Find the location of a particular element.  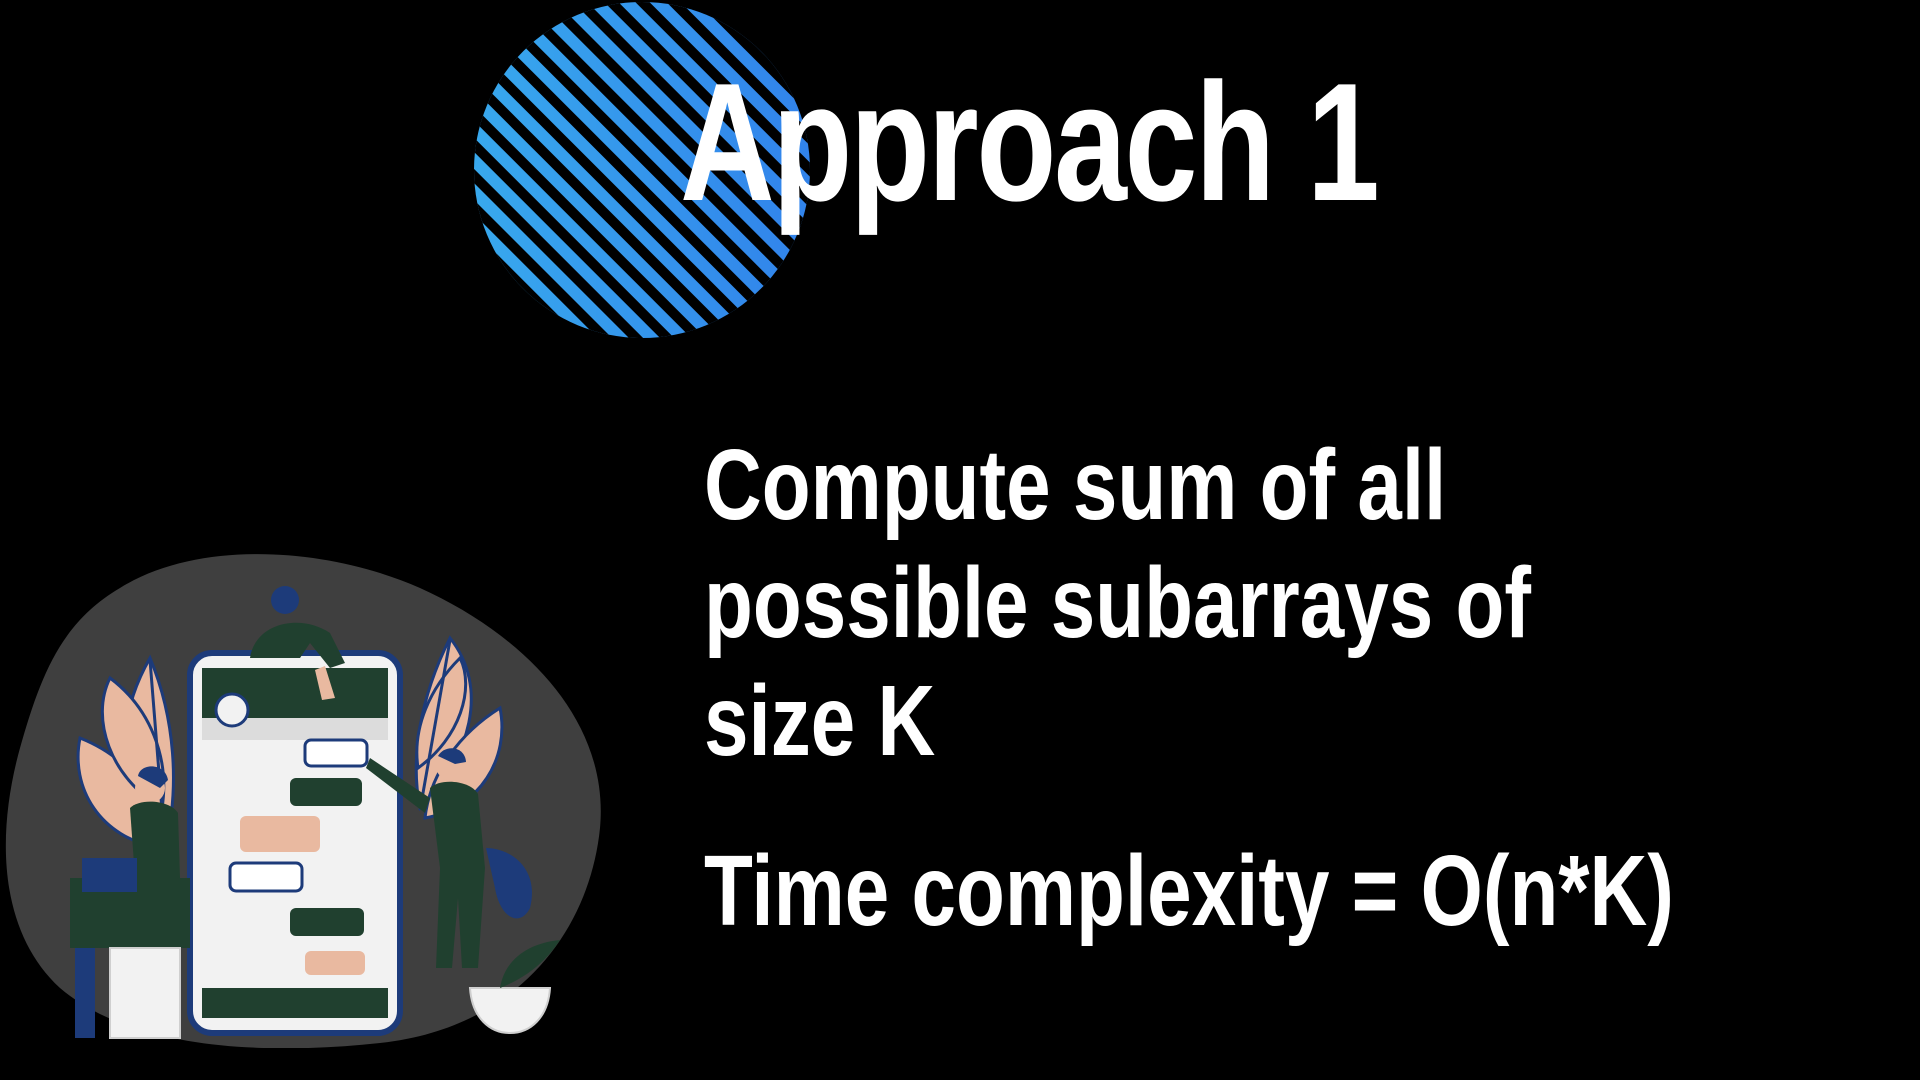

description-line-2: possible subarrays of is located at coordinates (1117, 603).